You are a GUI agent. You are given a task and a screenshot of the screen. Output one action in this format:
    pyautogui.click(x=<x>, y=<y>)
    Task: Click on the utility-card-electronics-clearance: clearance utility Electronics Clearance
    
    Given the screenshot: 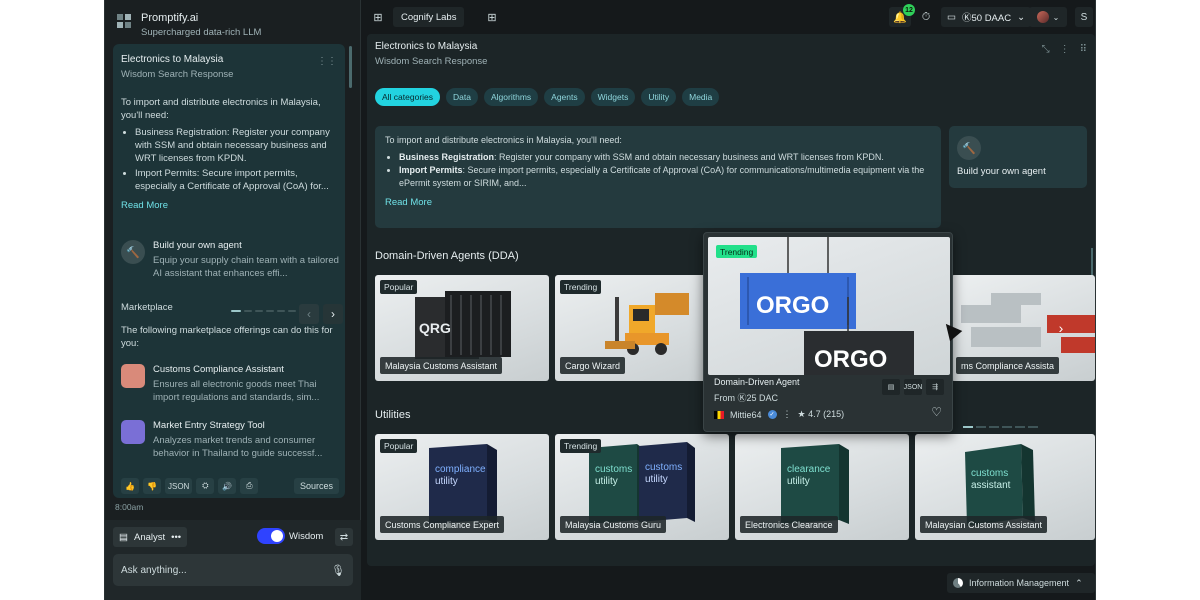 What is the action you would take?
    pyautogui.click(x=822, y=487)
    